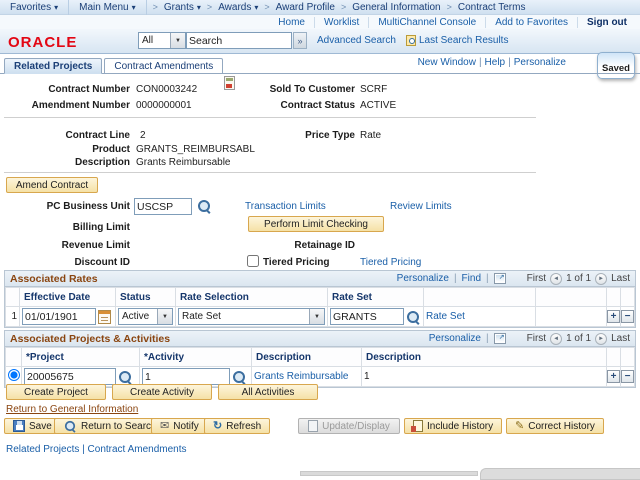 The width and height of the screenshot is (640, 480). I want to click on correct-history-button: Correct History, so click(555, 426).